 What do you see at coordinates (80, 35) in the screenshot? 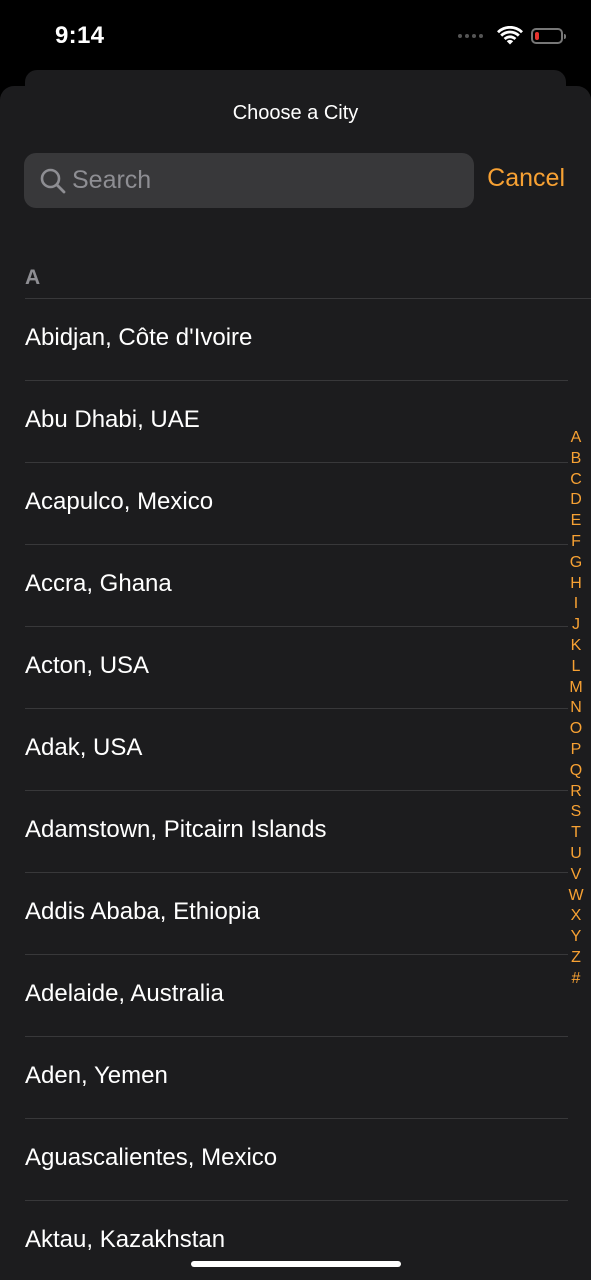
I see `status-time: 9:14` at bounding box center [80, 35].